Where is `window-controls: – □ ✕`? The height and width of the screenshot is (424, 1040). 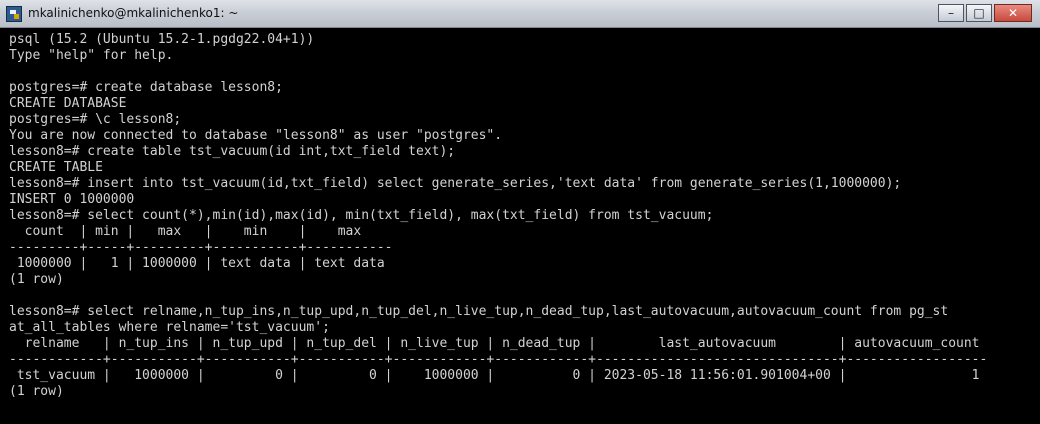
window-controls: – □ ✕ is located at coordinates (985, 14).